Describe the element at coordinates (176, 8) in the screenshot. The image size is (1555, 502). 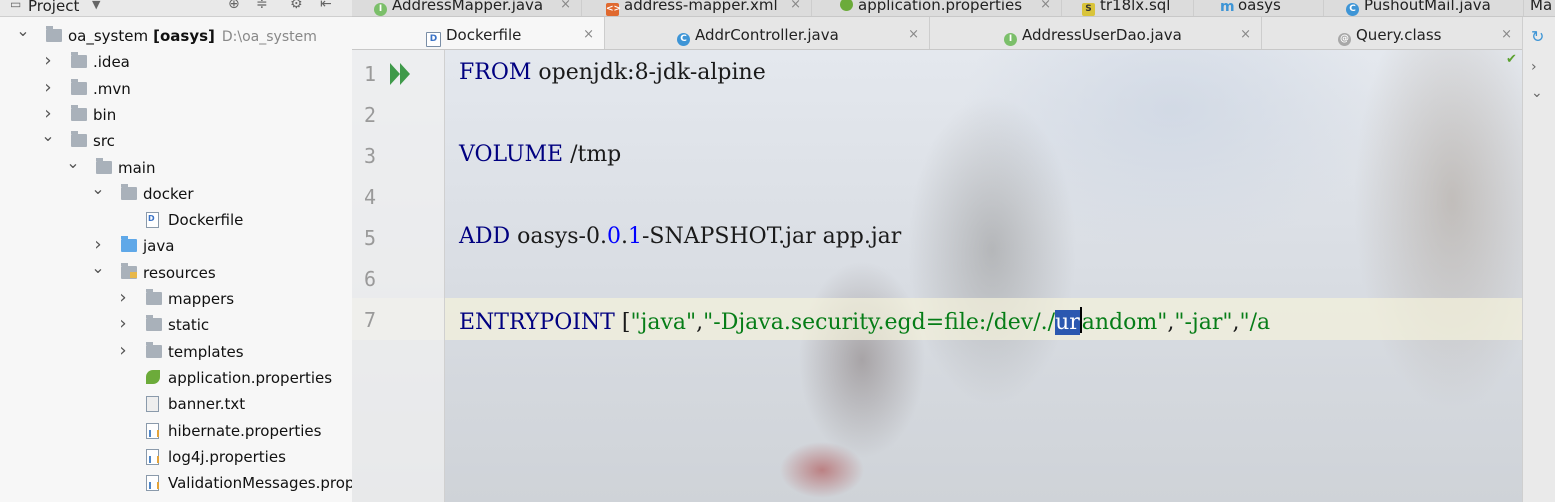
I see `project-panel-header: ▭ Project ▼ ⊕ ≑ ⚙ ⇤` at that location.